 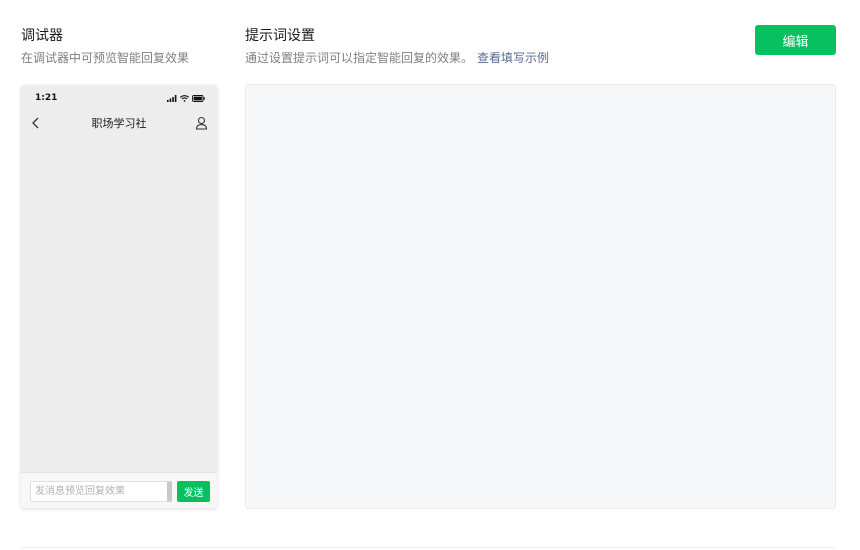 I want to click on prompt-settings-description-text: 通过设置提示词可以指定智能回复的效果。, so click(x=359, y=58).